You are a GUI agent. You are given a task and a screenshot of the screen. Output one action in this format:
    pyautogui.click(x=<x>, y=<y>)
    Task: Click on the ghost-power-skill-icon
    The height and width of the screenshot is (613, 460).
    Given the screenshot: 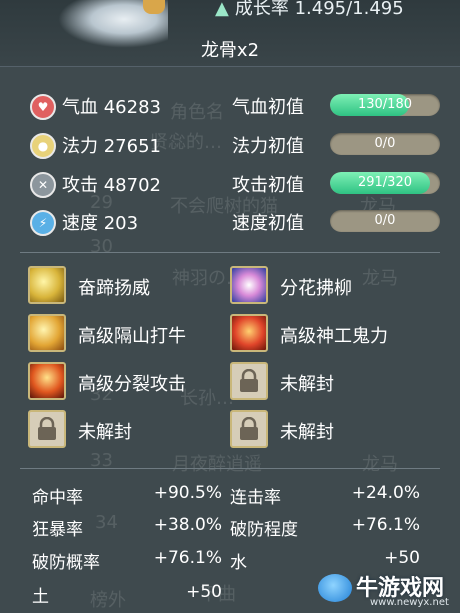 What is the action you would take?
    pyautogui.click(x=249, y=333)
    